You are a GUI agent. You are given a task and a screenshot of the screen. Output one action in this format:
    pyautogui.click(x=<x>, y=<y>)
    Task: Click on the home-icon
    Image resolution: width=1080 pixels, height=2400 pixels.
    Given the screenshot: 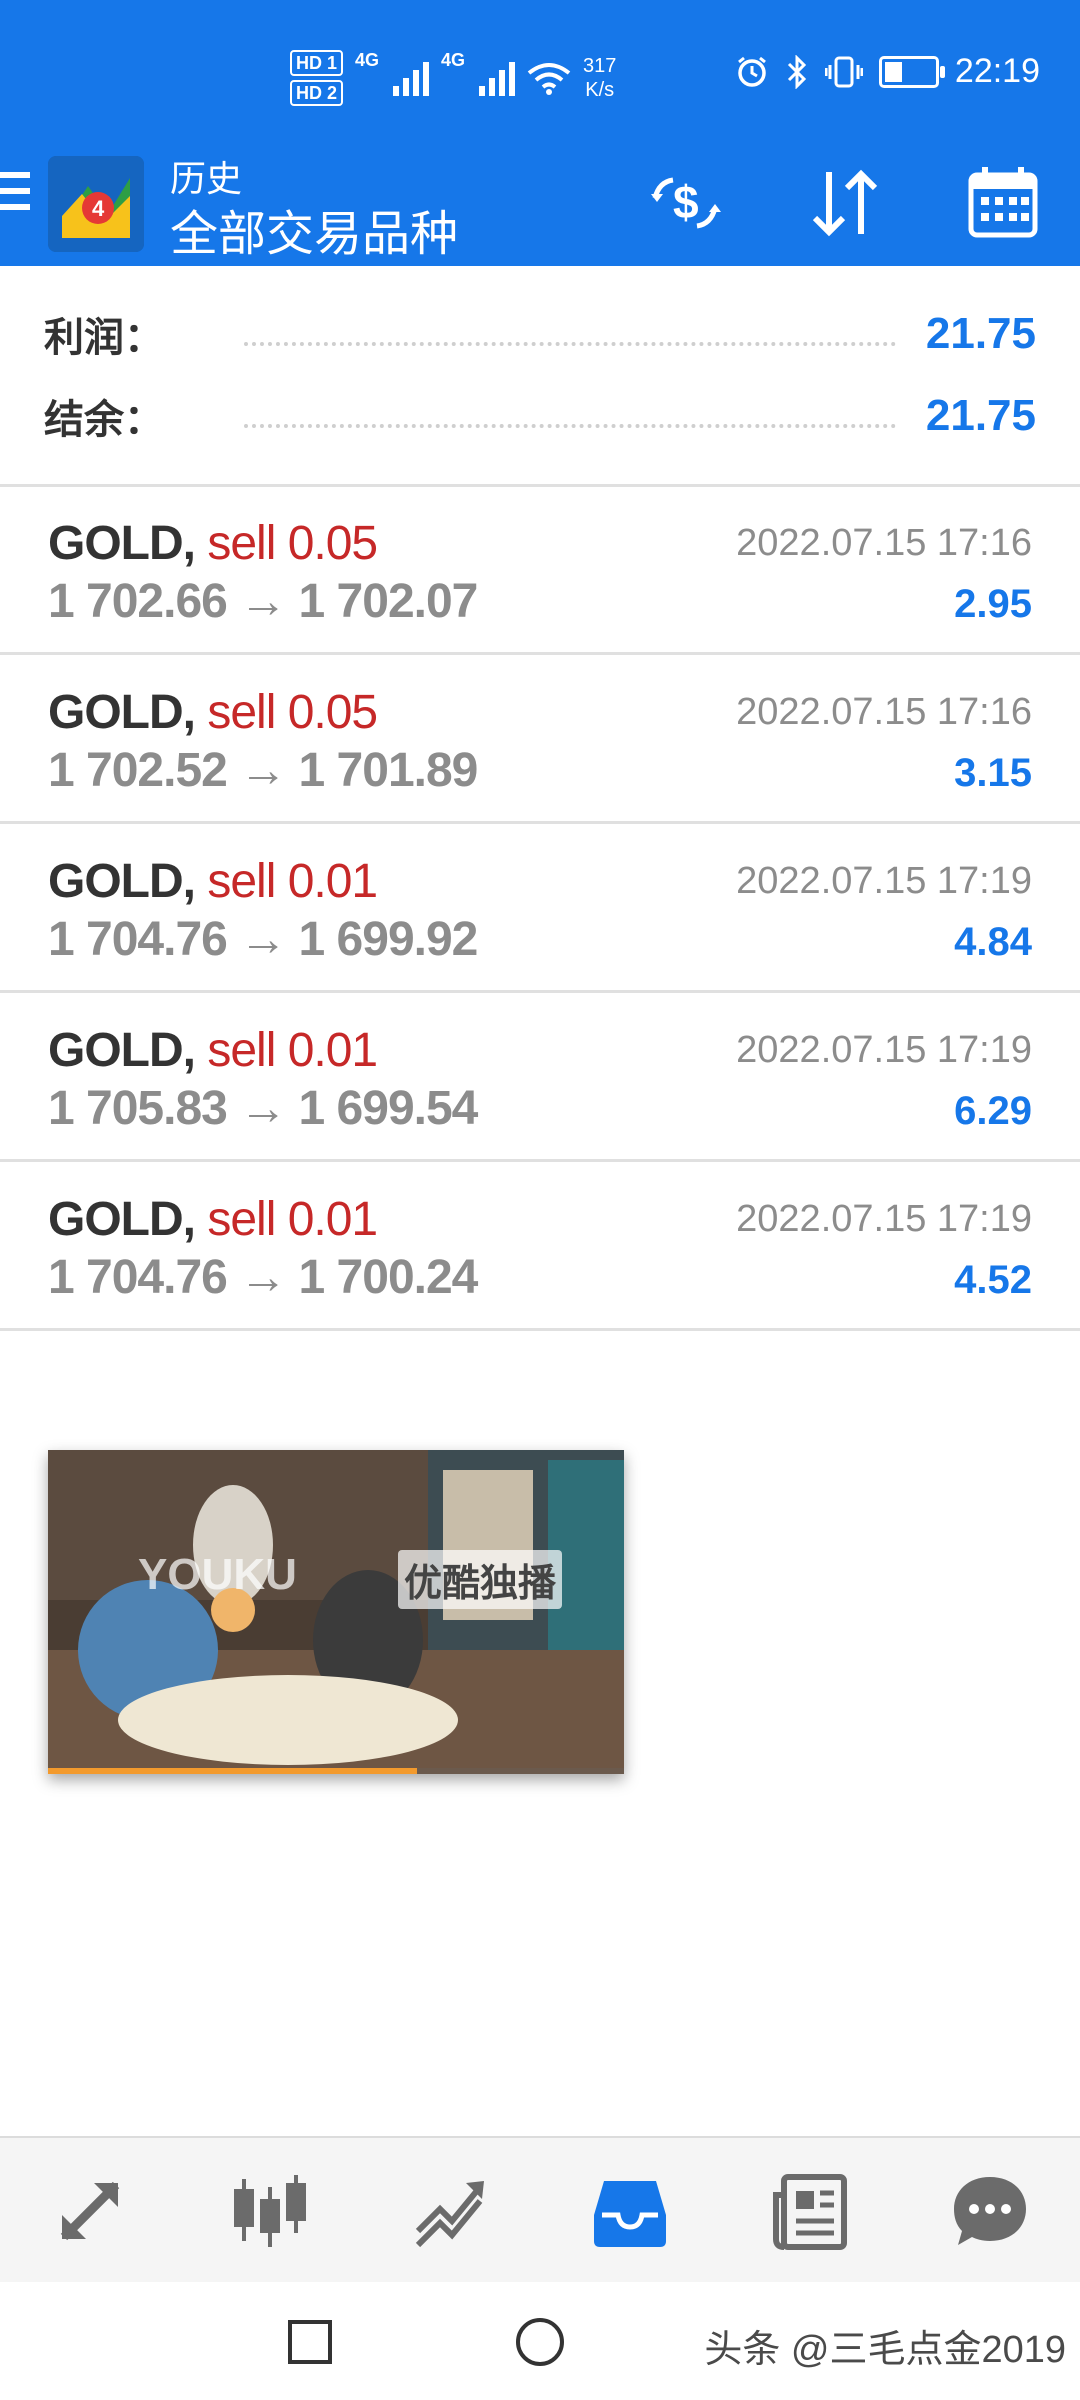 What is the action you would take?
    pyautogui.click(x=540, y=2342)
    